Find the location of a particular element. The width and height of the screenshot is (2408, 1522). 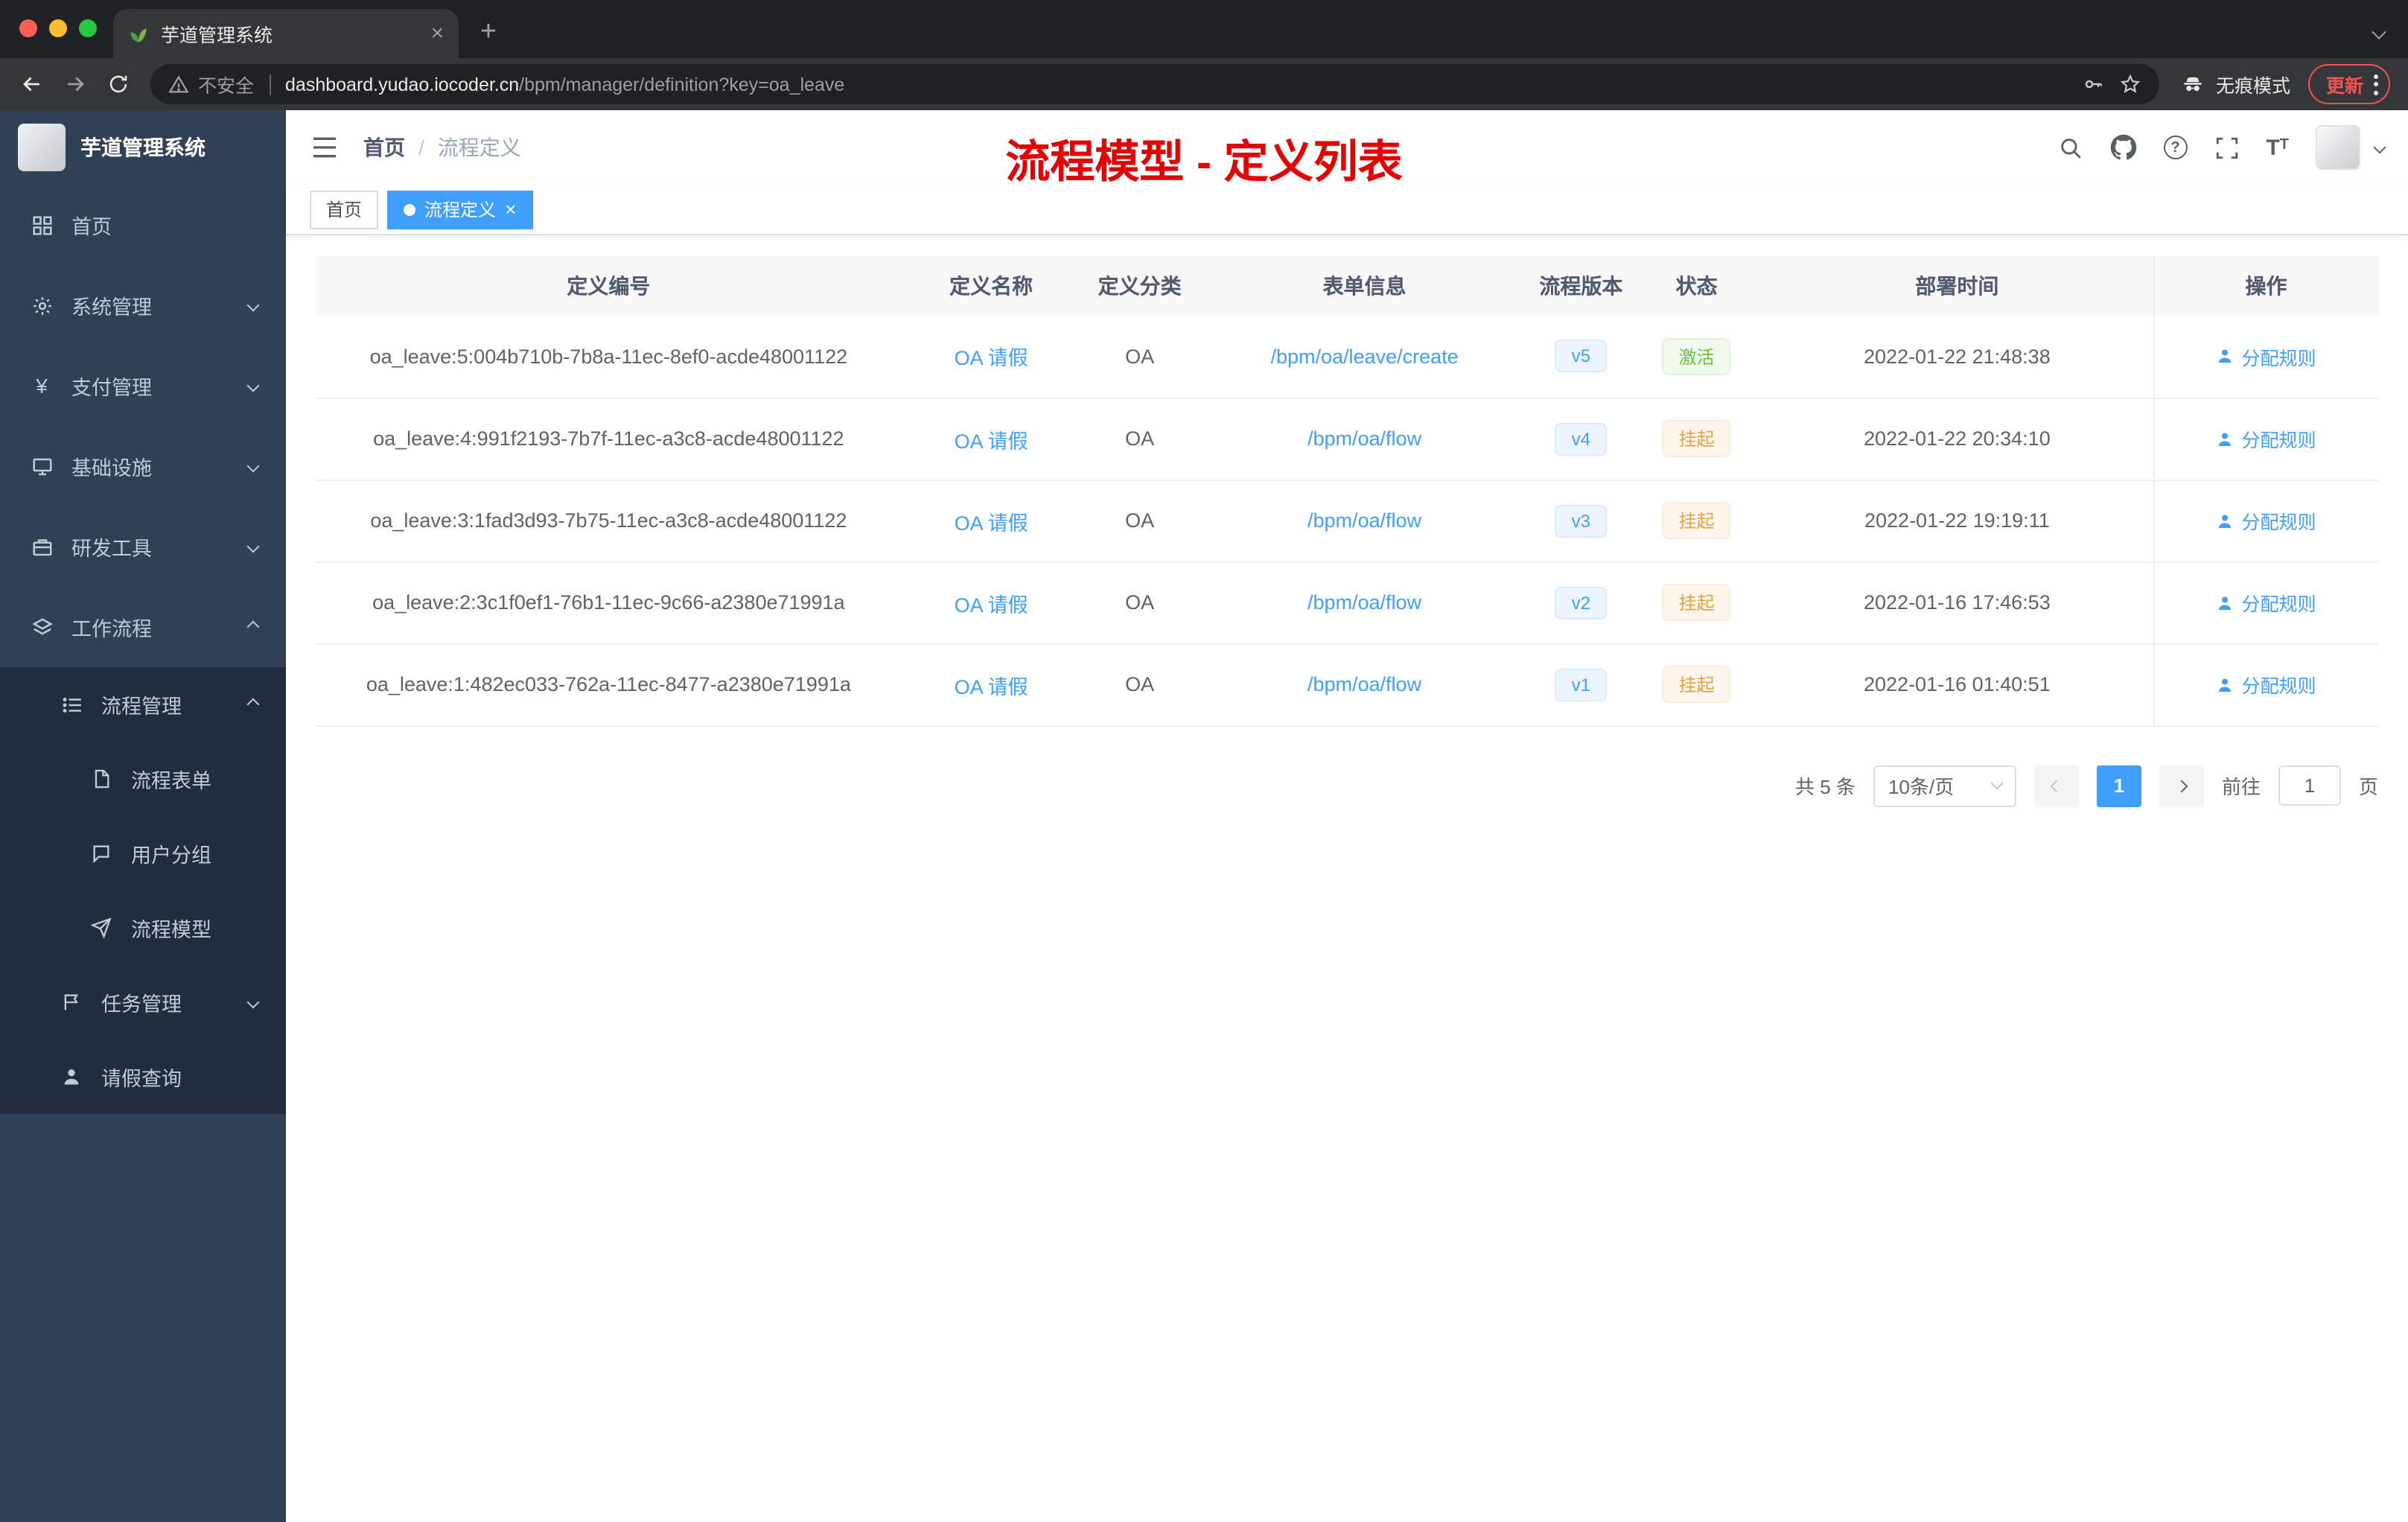

sidebar-item-label: 流程管理 is located at coordinates (141, 706).